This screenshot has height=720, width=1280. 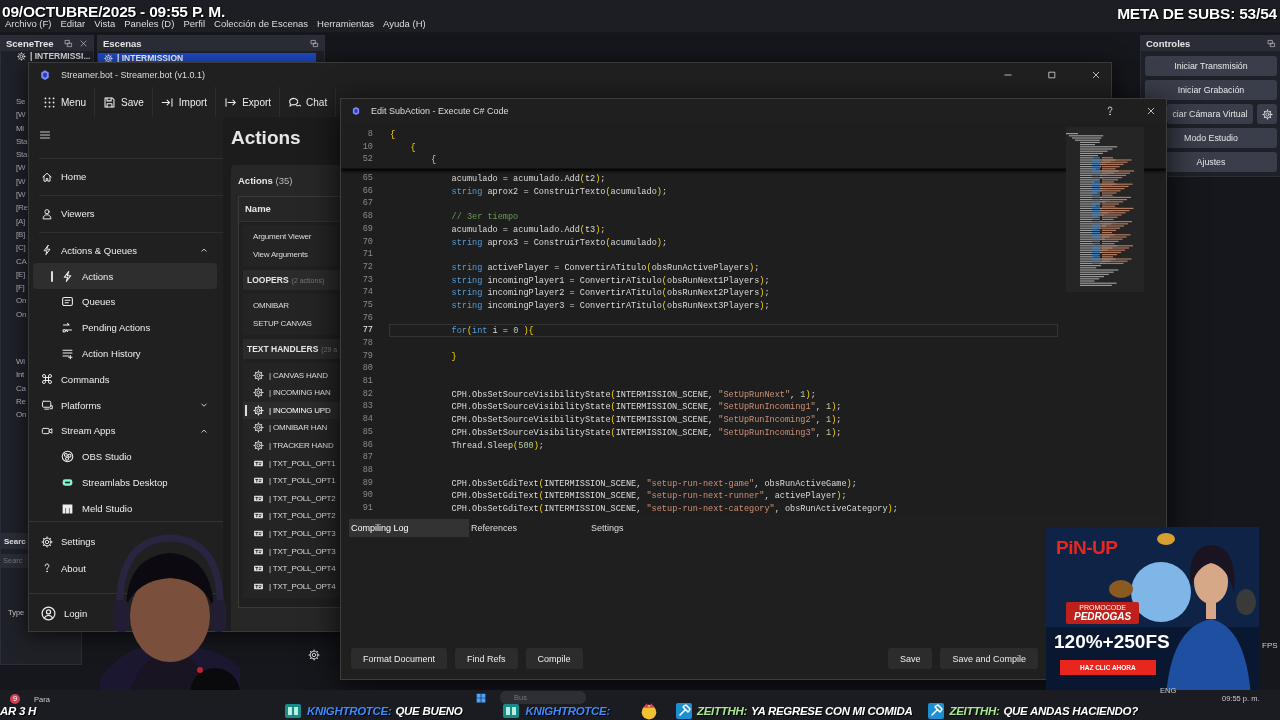 What do you see at coordinates (674, 508) in the screenshot?
I see `code-line: CPH.ObsSetGdiText(INTERMISSION_SCENE, "setup-run-next-category", obsRunActiveCategory);` at bounding box center [674, 508].